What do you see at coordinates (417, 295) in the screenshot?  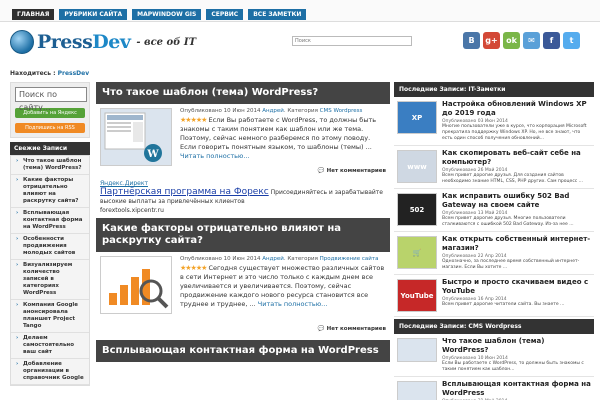 I see `sidebar-post-thumbnail: YouTube` at bounding box center [417, 295].